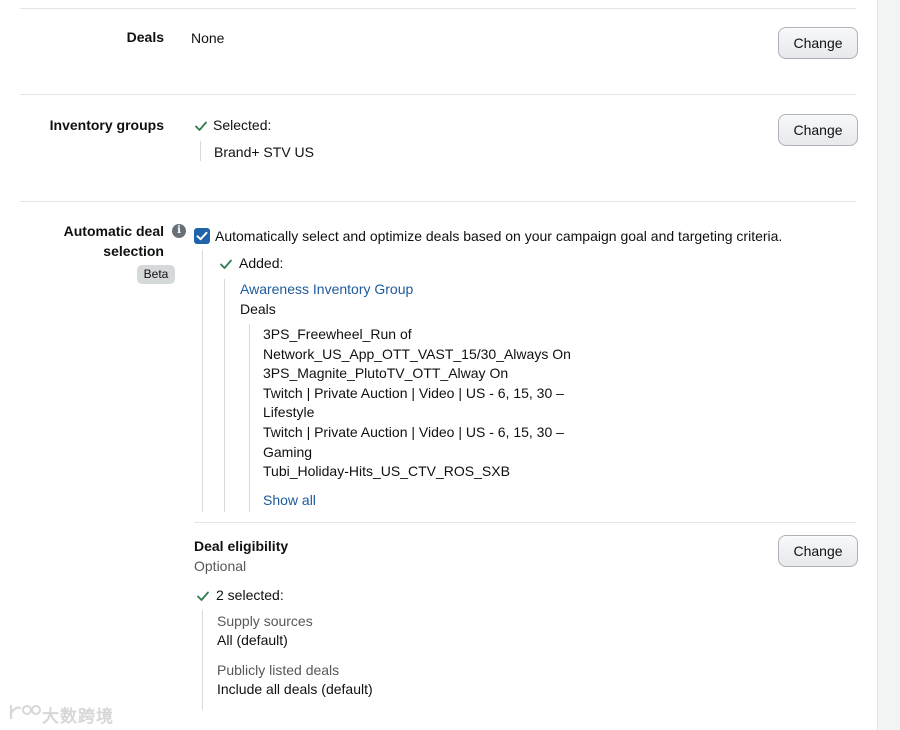 This screenshot has width=900, height=730. Describe the element at coordinates (438, 8) in the screenshot. I see `top-divider` at that location.